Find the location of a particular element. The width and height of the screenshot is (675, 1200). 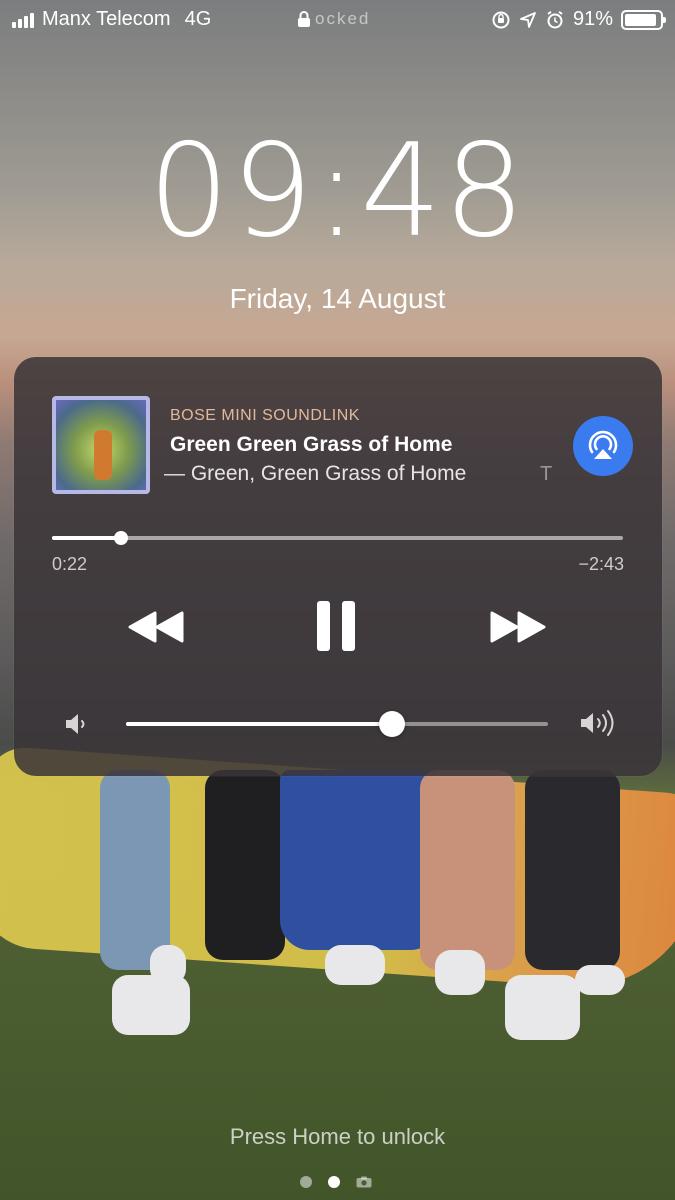

rotation-lock-icon is located at coordinates (501, 19).